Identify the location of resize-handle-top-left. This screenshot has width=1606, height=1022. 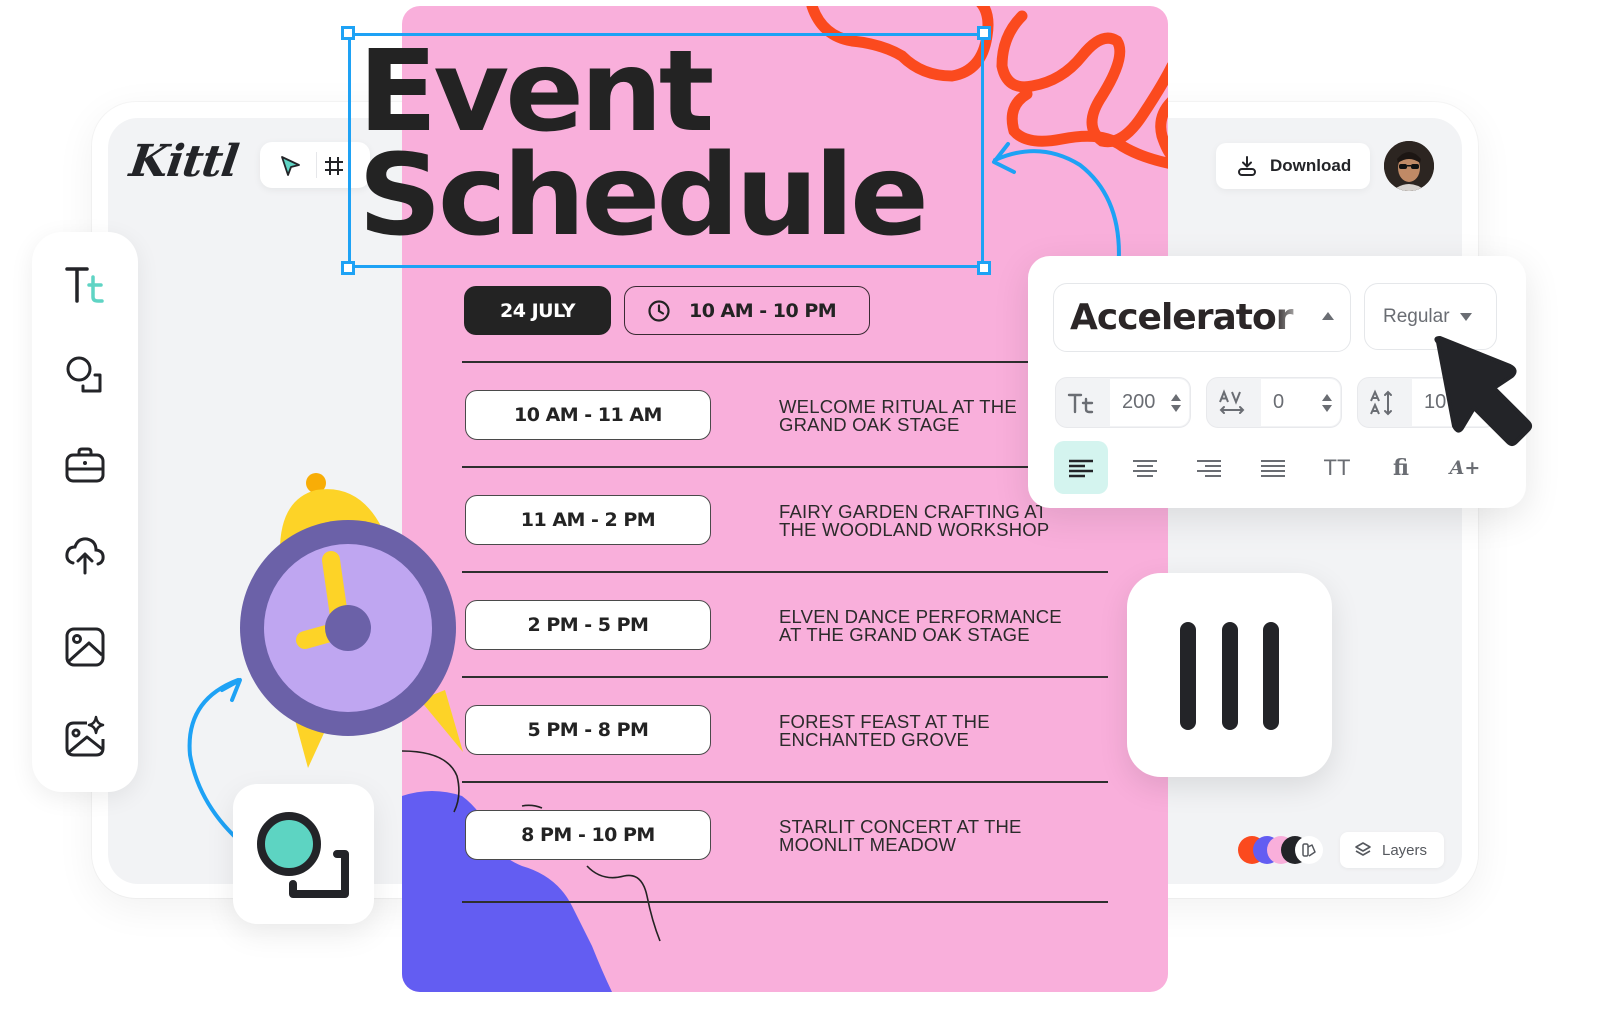
(348, 33).